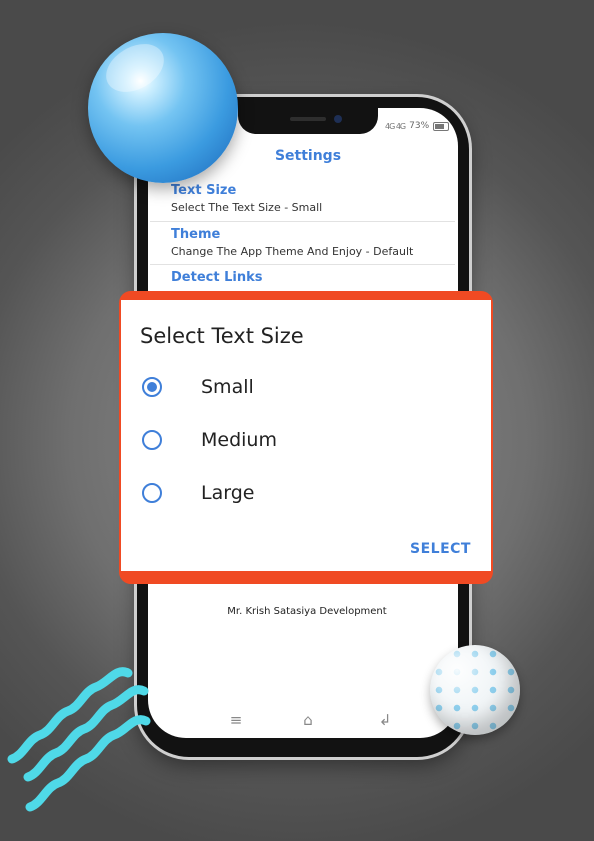  What do you see at coordinates (308, 156) in the screenshot?
I see `page-title: Settings` at bounding box center [308, 156].